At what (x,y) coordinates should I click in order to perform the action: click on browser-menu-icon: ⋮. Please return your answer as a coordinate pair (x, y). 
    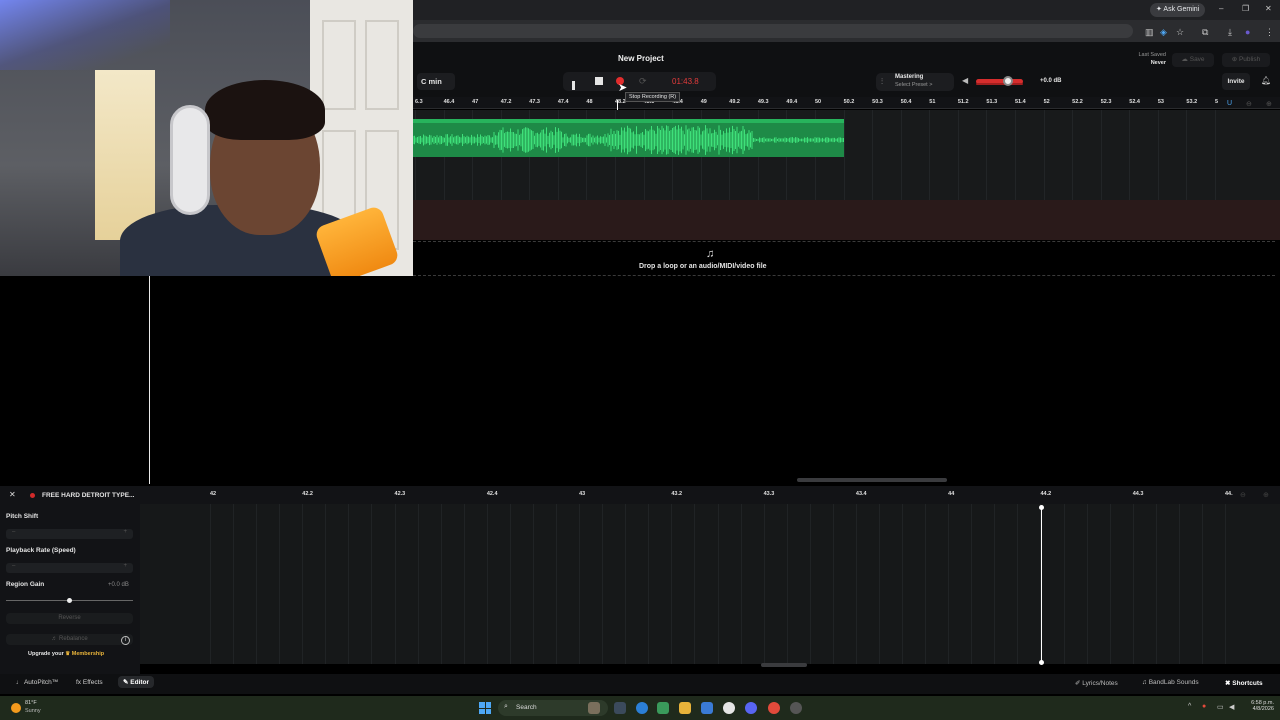
    Looking at the image, I should click on (1269, 32).